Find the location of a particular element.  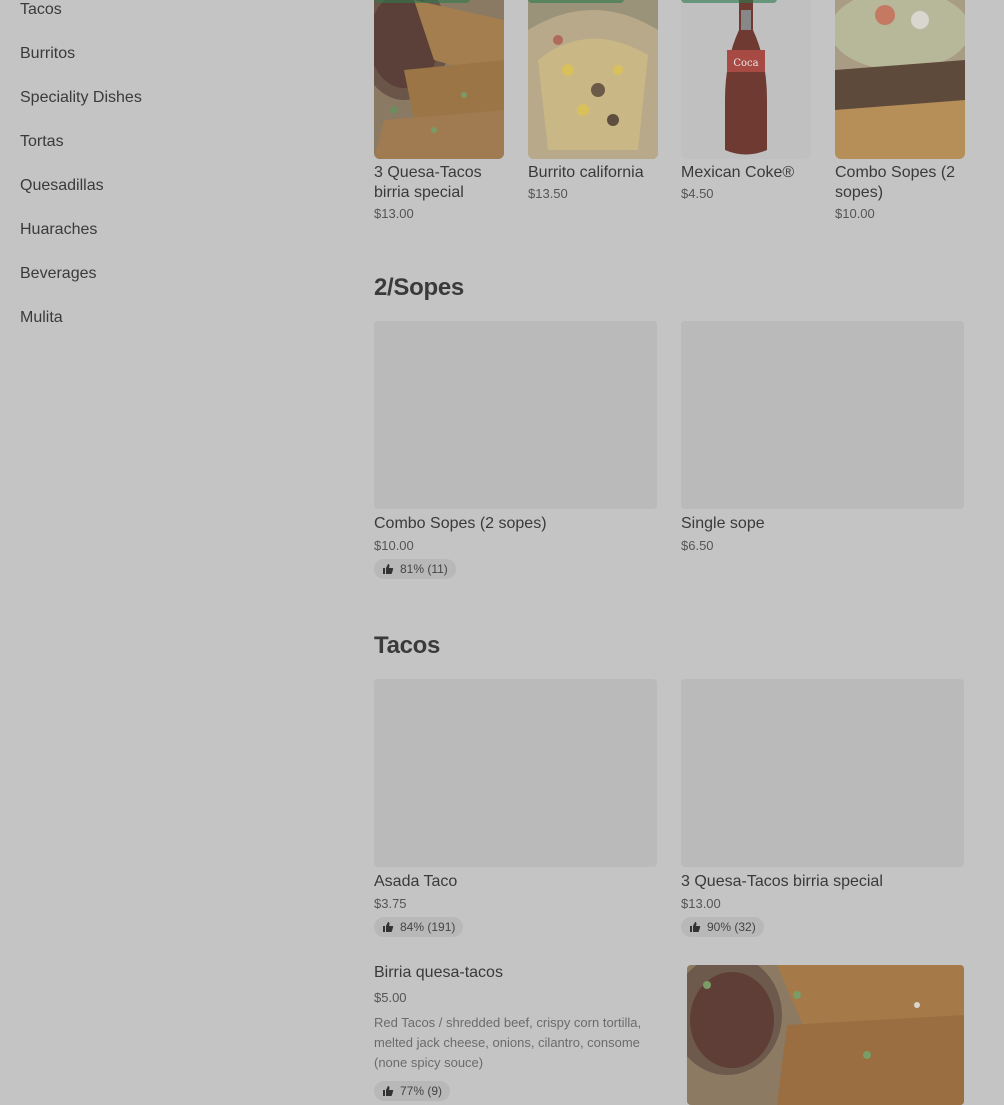

menu-item-card: Combo Sopes (2 sopes) $10.00 81% (11) is located at coordinates (515, 450).